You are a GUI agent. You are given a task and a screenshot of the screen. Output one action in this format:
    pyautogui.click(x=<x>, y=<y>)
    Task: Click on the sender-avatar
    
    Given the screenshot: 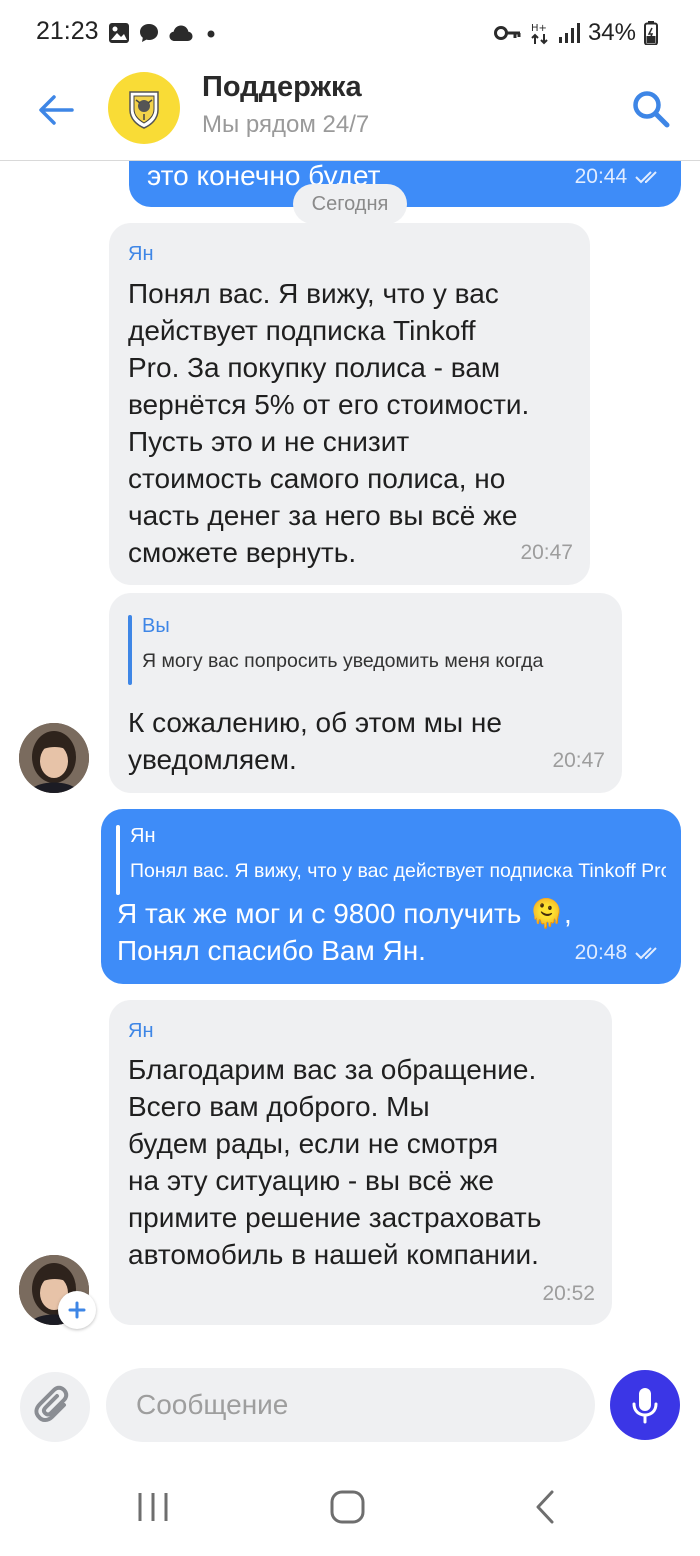 What is the action you would take?
    pyautogui.click(x=54, y=758)
    